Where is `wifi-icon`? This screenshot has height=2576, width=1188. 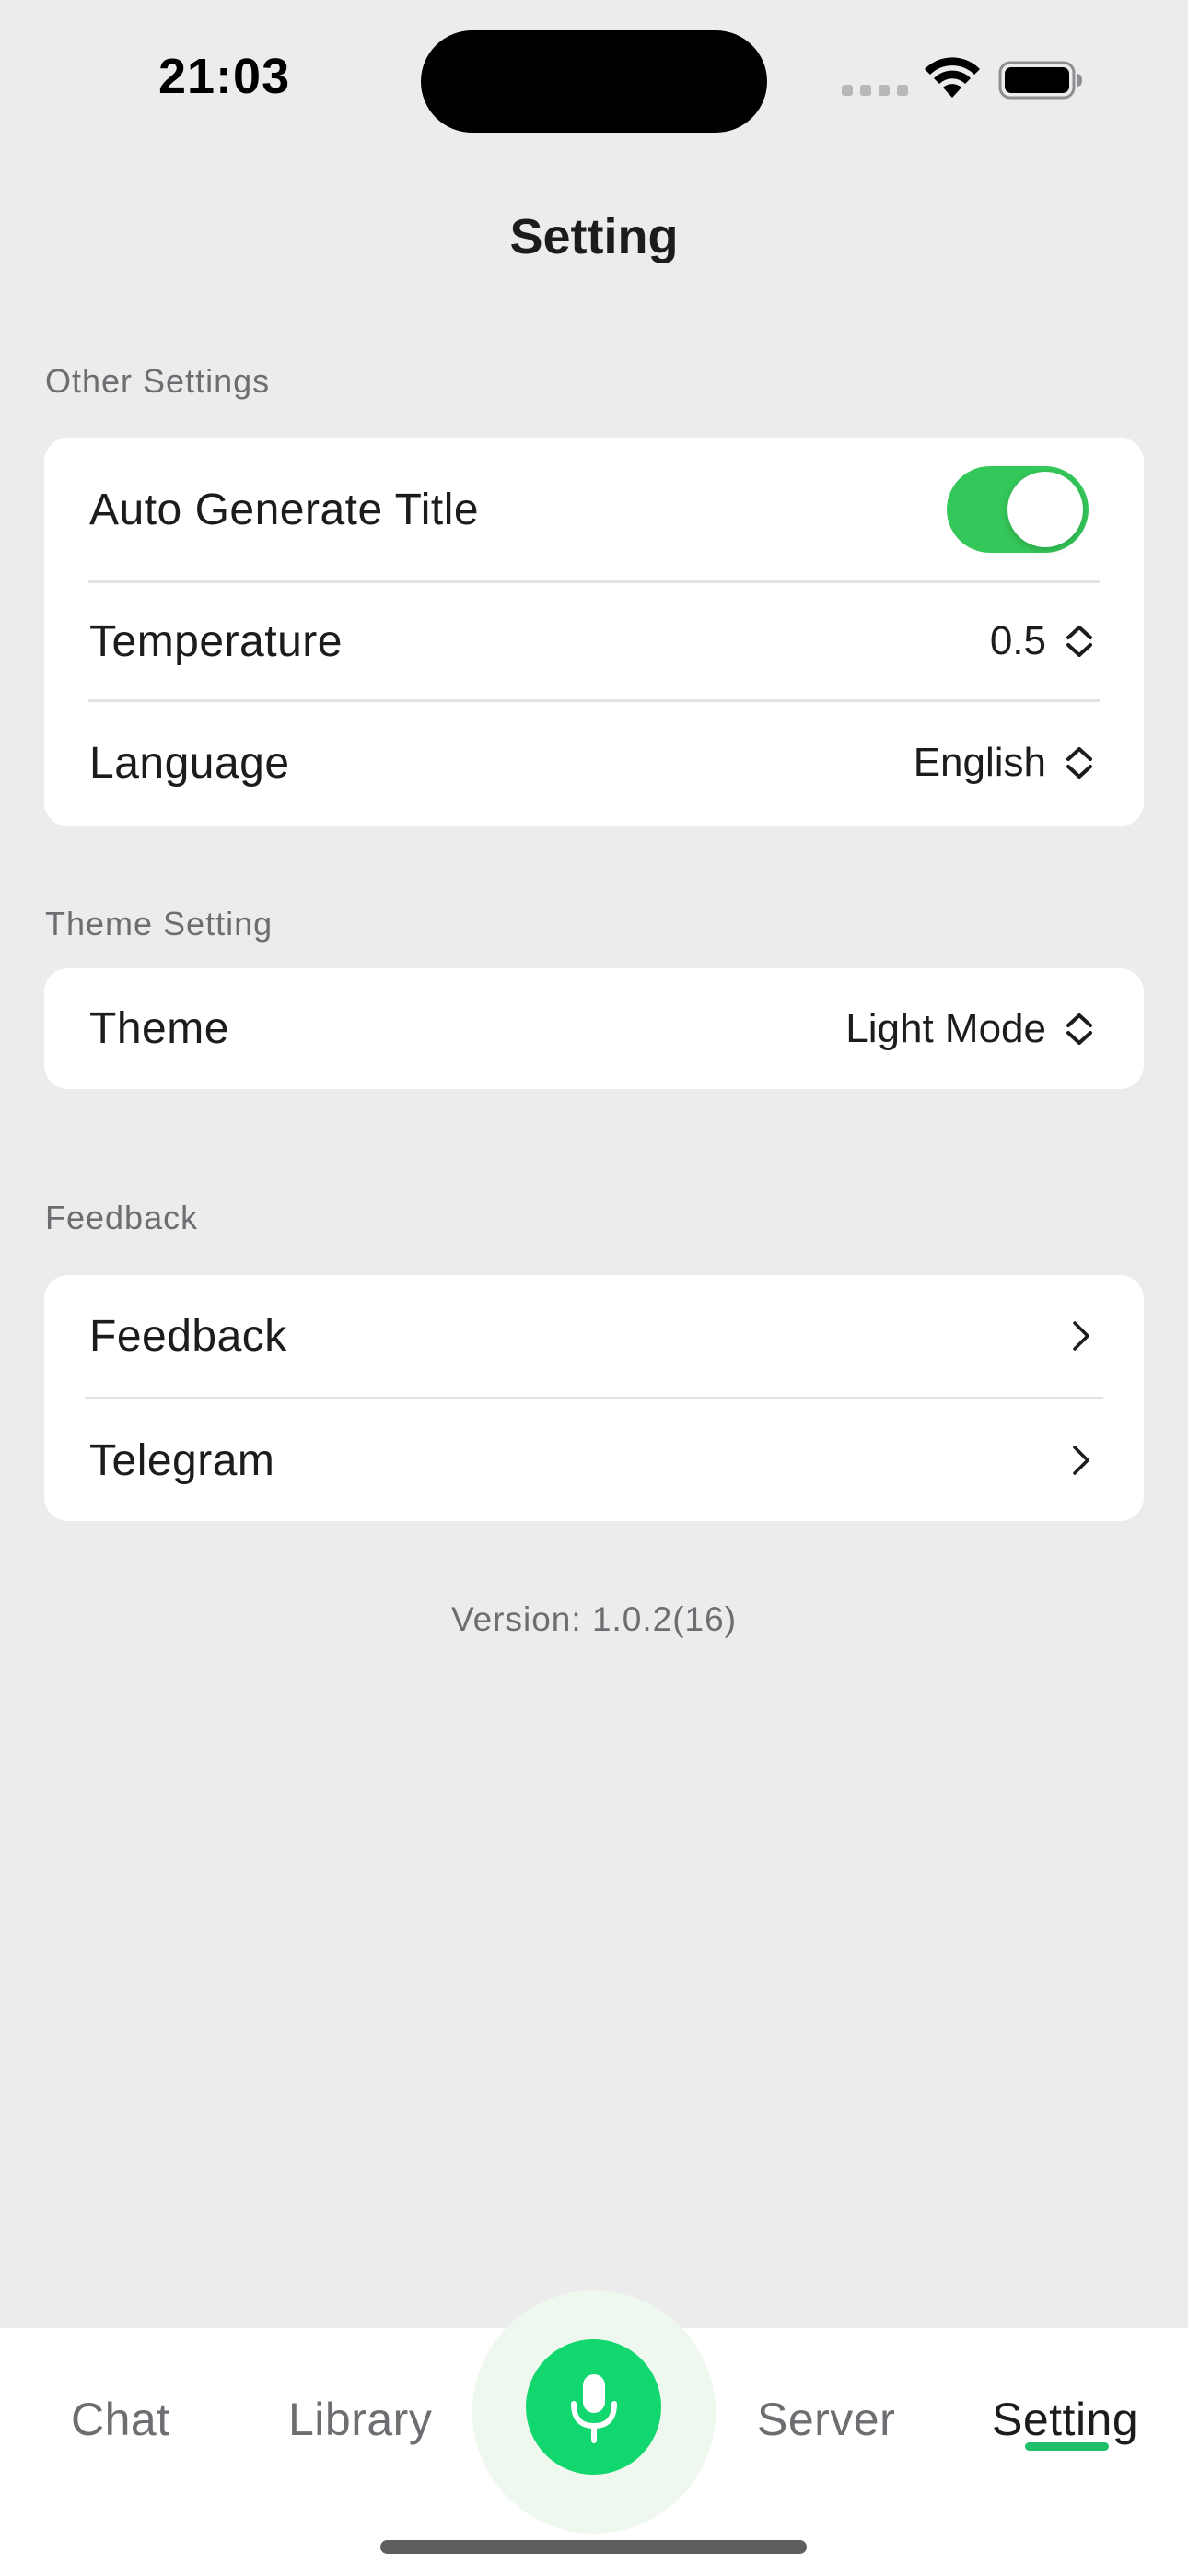
wifi-icon is located at coordinates (952, 77).